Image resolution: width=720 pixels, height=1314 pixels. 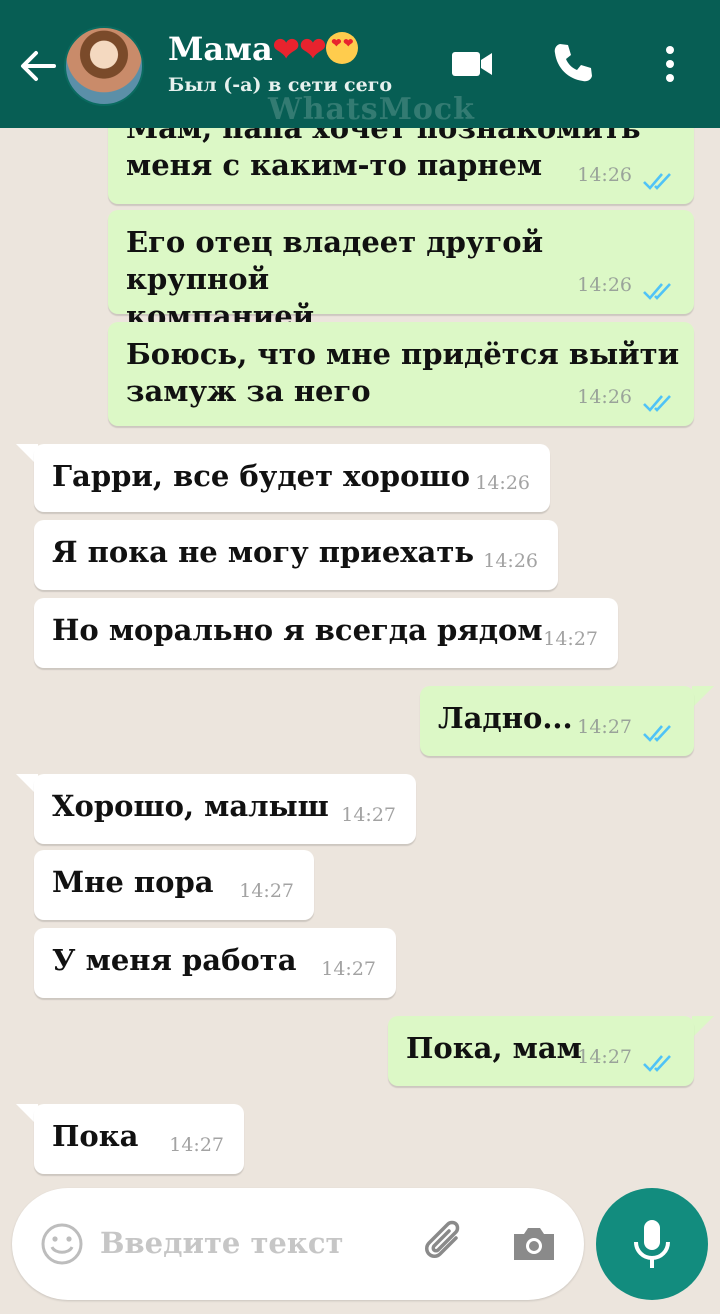 I want to click on attachment-icon, so click(x=446, y=1244).